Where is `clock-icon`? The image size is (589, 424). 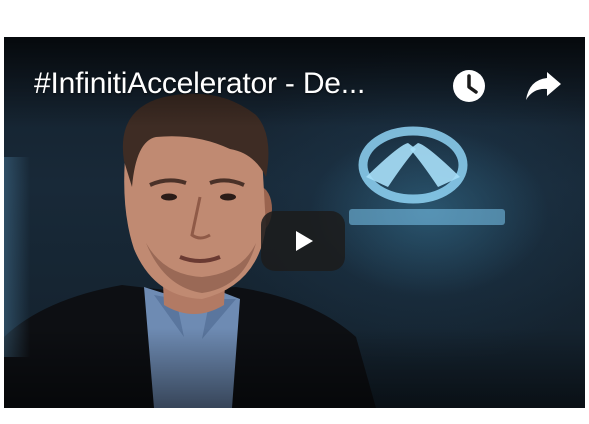 clock-icon is located at coordinates (469, 86).